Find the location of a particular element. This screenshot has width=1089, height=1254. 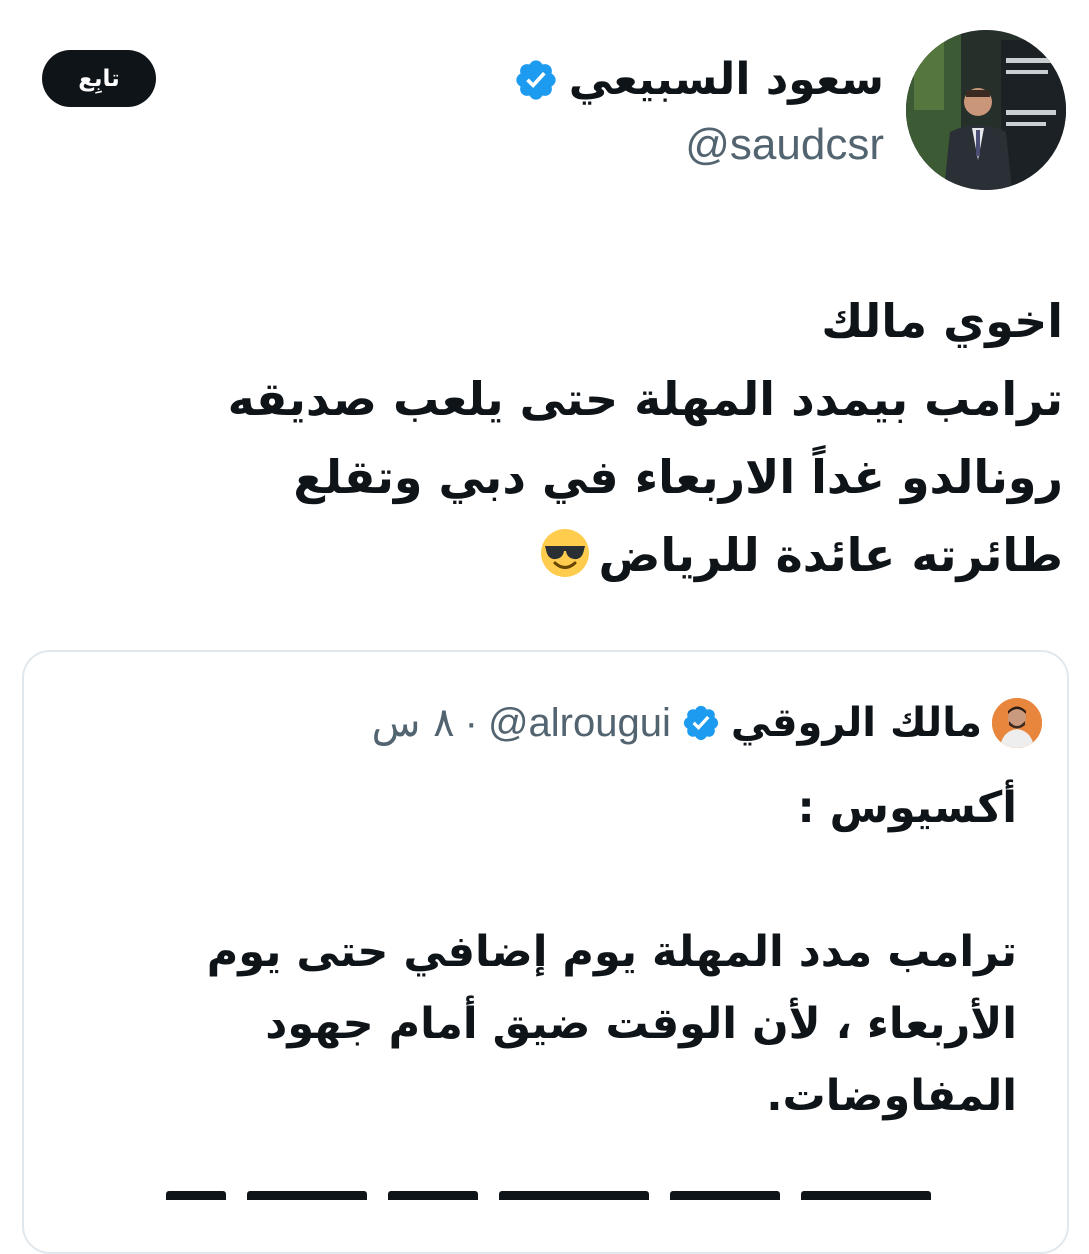

quoted-tweet-line is located at coordinates (537, 880).